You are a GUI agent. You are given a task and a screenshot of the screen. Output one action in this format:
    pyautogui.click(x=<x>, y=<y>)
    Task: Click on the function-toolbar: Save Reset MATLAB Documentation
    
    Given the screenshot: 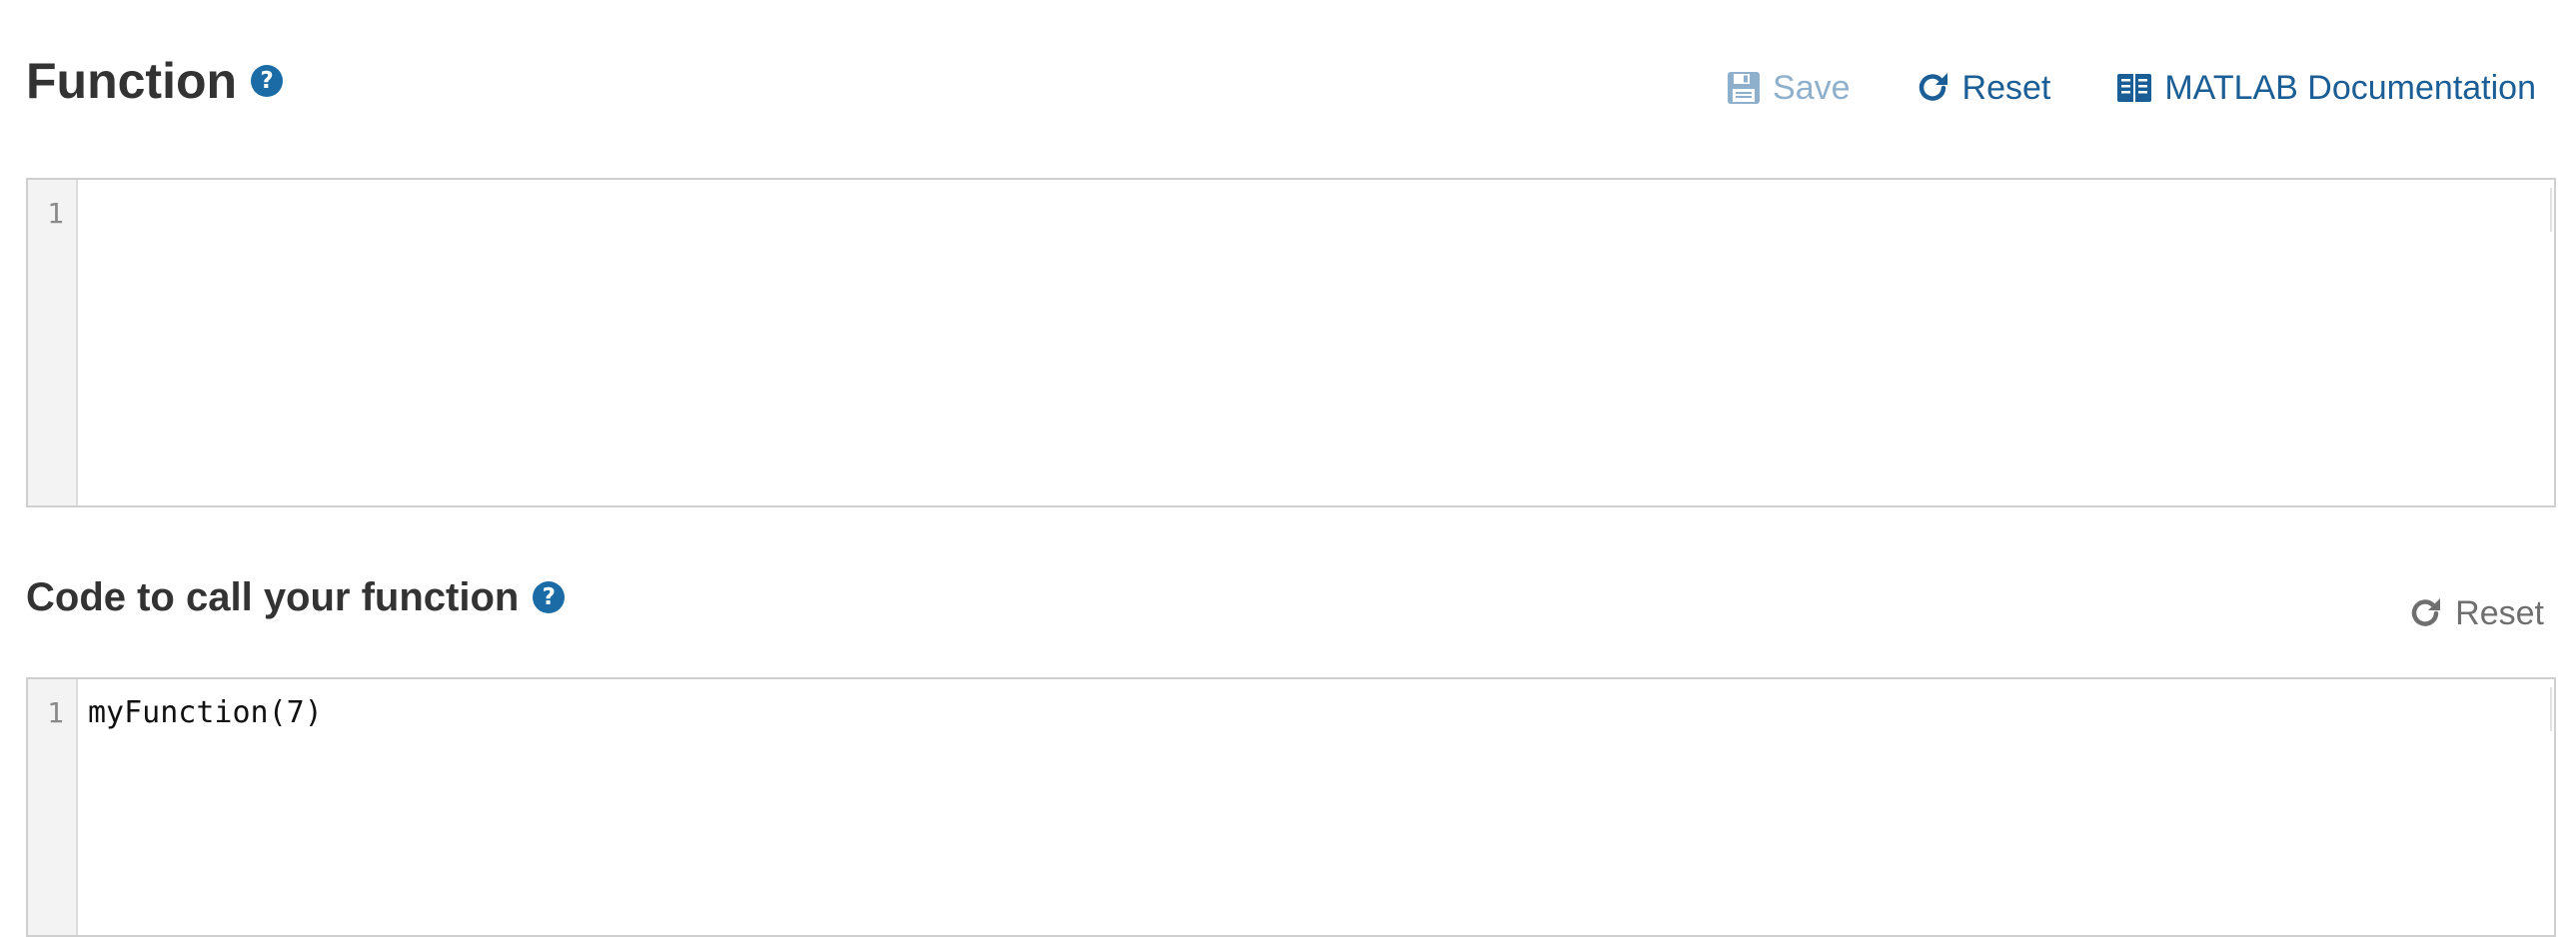 What is the action you would take?
    pyautogui.click(x=2131, y=88)
    